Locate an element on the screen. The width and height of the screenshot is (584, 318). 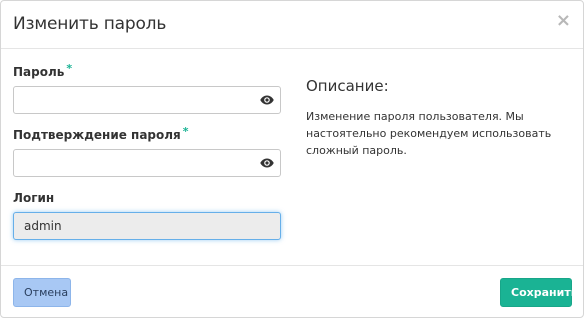
description-title: Описание: is located at coordinates (347, 86).